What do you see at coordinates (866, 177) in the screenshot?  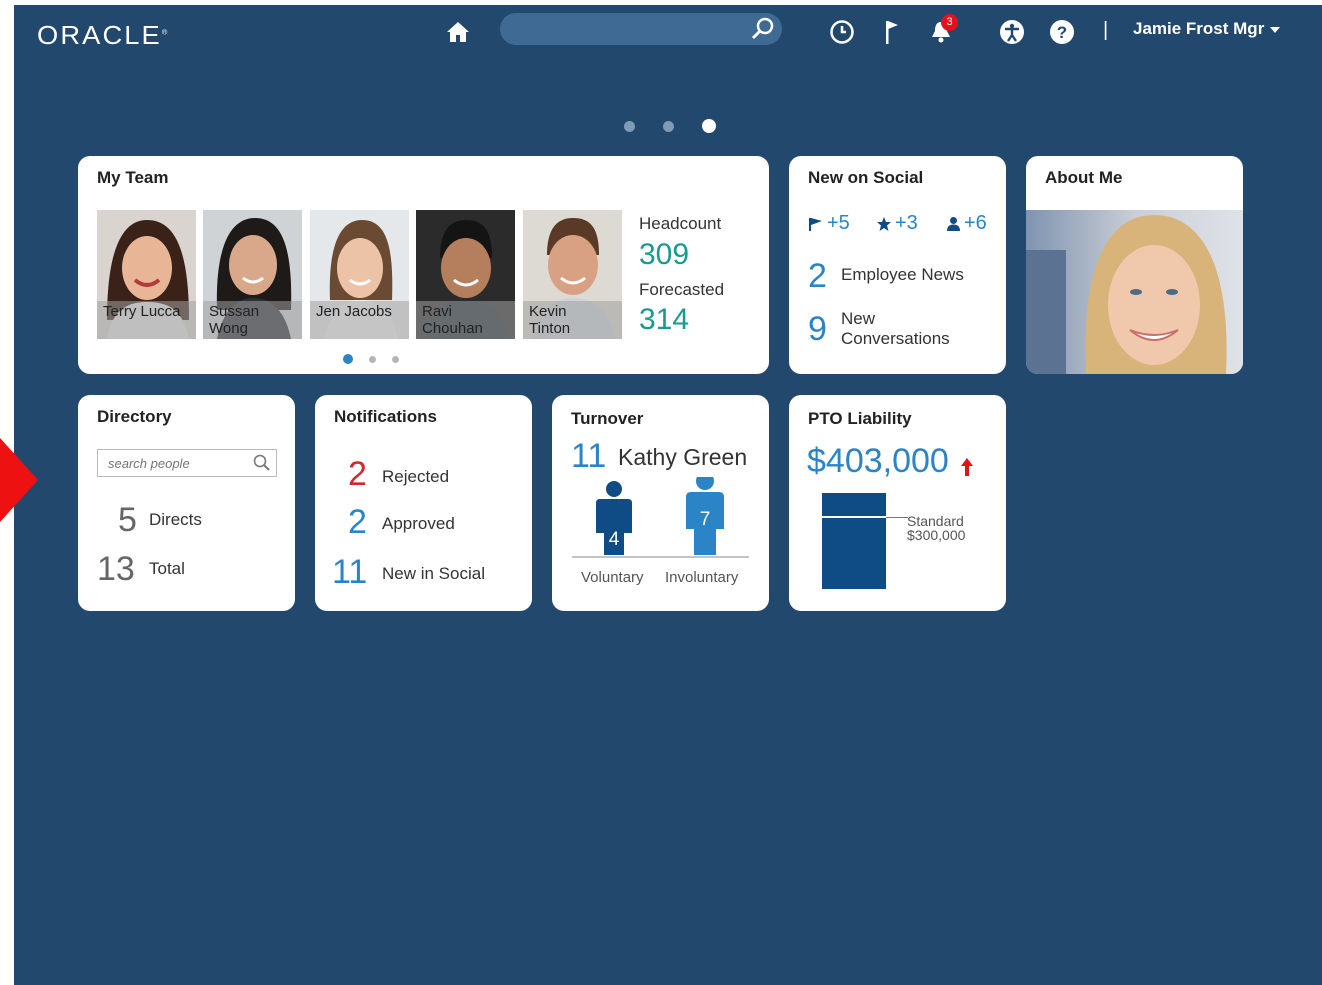 I see `card-title: New on Social` at bounding box center [866, 177].